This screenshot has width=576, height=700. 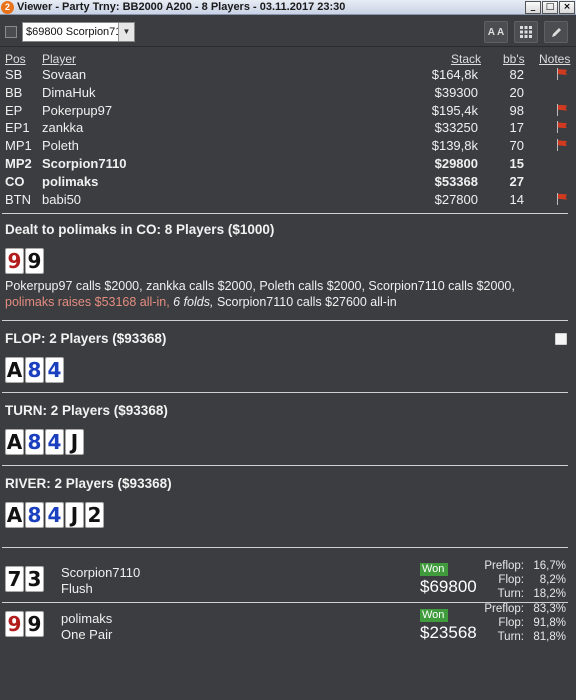 What do you see at coordinates (7, 7) in the screenshot?
I see `app-icon: 2` at bounding box center [7, 7].